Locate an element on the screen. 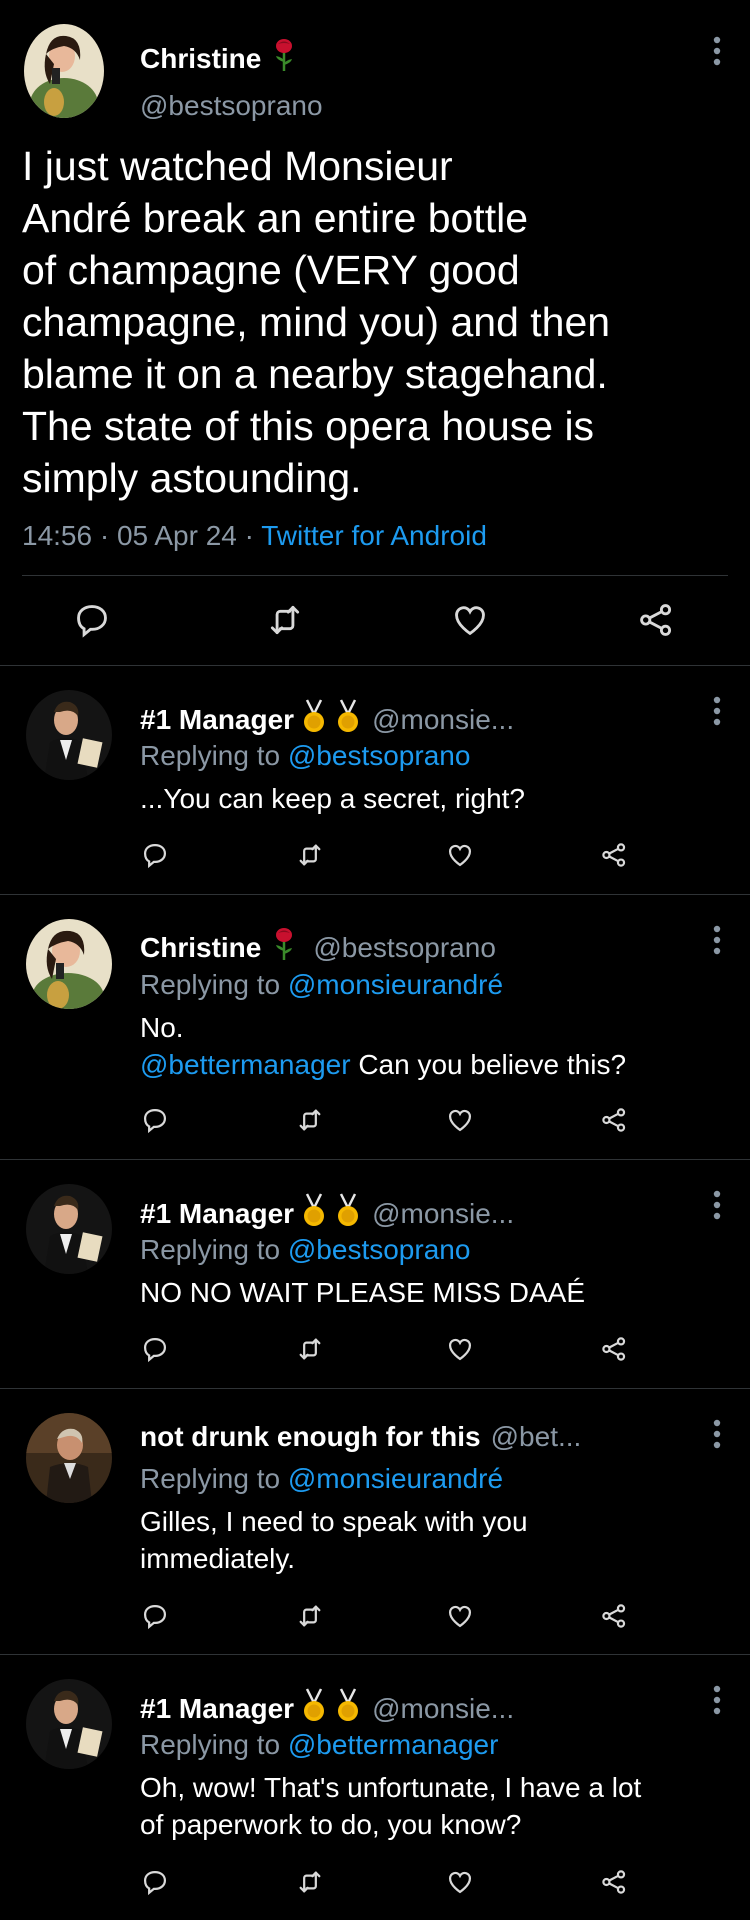 This screenshot has height=1920, width=750. rose-icon is located at coordinates (284, 58).